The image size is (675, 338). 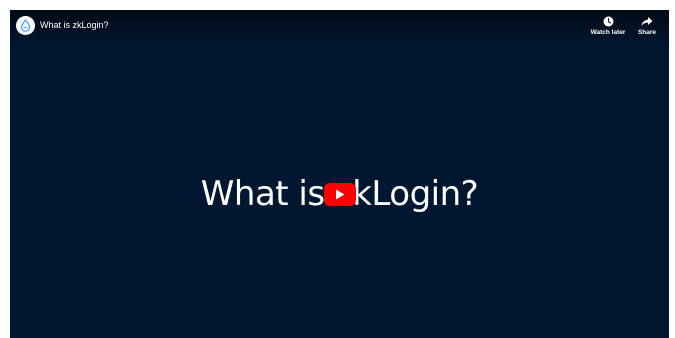 What do you see at coordinates (74, 25) in the screenshot?
I see `video-title-link: What is zkLogin?` at bounding box center [74, 25].